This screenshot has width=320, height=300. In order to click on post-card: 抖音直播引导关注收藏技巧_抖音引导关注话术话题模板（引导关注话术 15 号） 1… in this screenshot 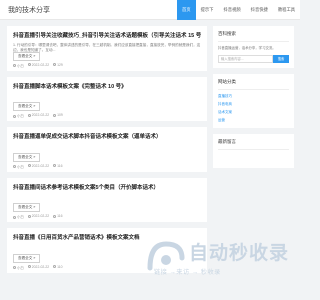, I will do `click(107, 48)`.